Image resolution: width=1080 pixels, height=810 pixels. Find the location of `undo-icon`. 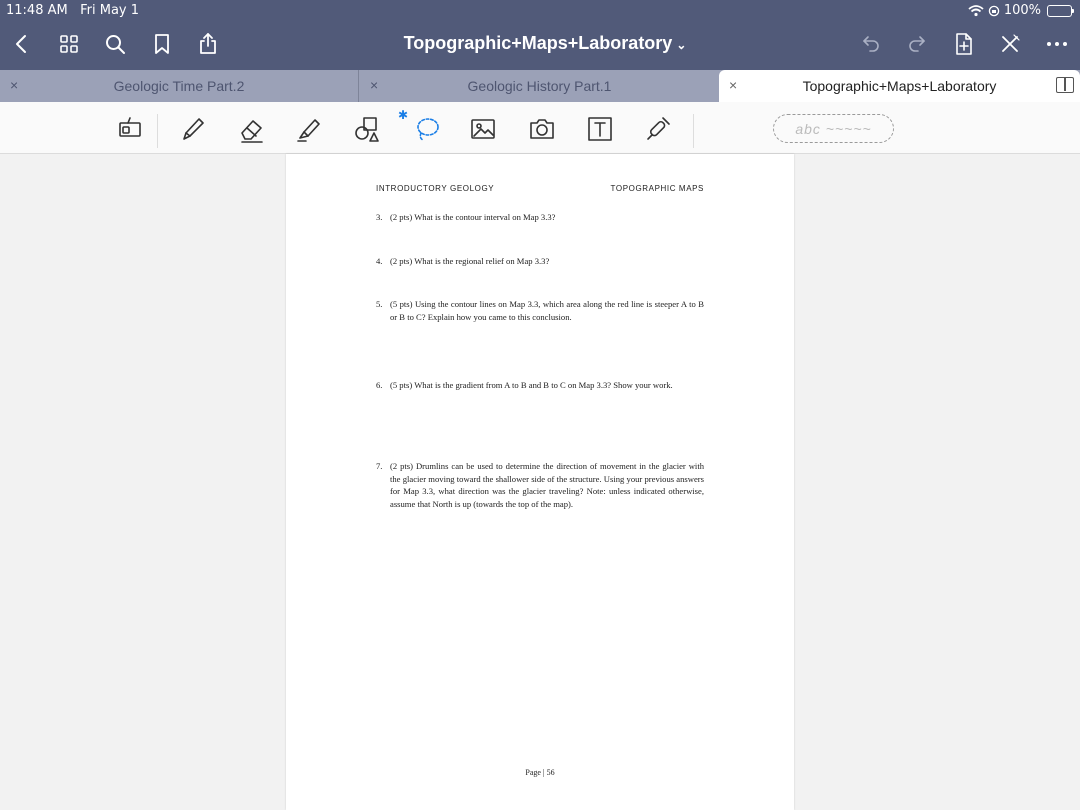

undo-icon is located at coordinates (871, 44).